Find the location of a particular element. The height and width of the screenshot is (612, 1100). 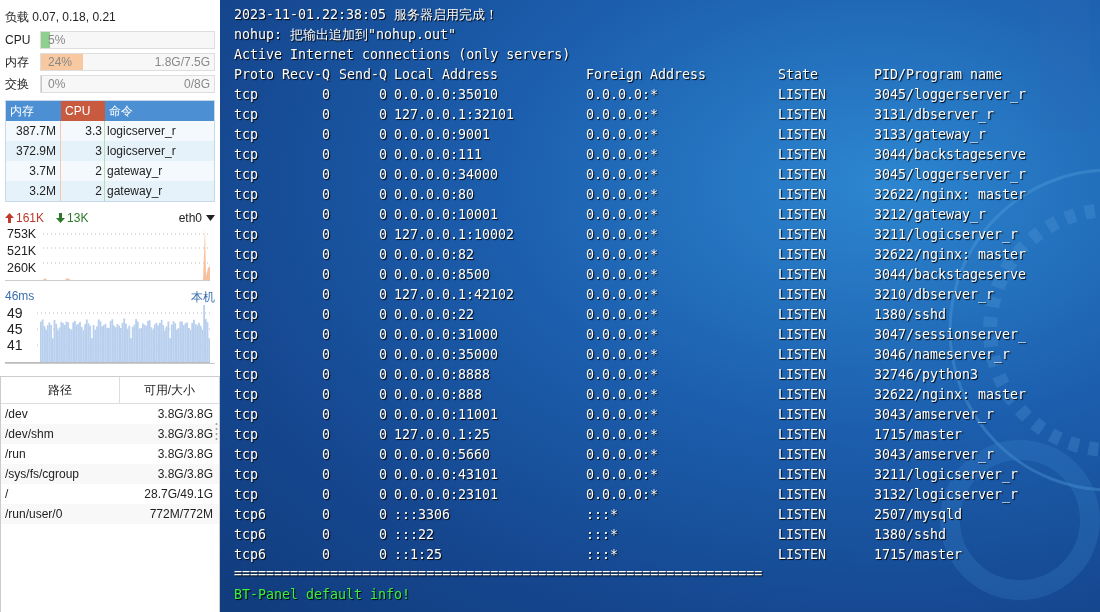

table-cell-text: 0.0.0.0:82 is located at coordinates (435, 255).